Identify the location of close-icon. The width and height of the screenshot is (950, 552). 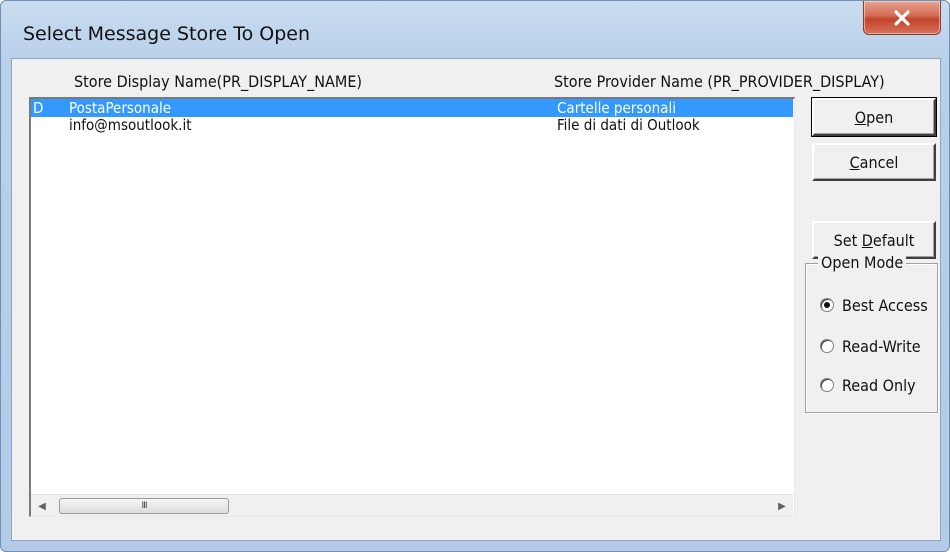
(902, 17).